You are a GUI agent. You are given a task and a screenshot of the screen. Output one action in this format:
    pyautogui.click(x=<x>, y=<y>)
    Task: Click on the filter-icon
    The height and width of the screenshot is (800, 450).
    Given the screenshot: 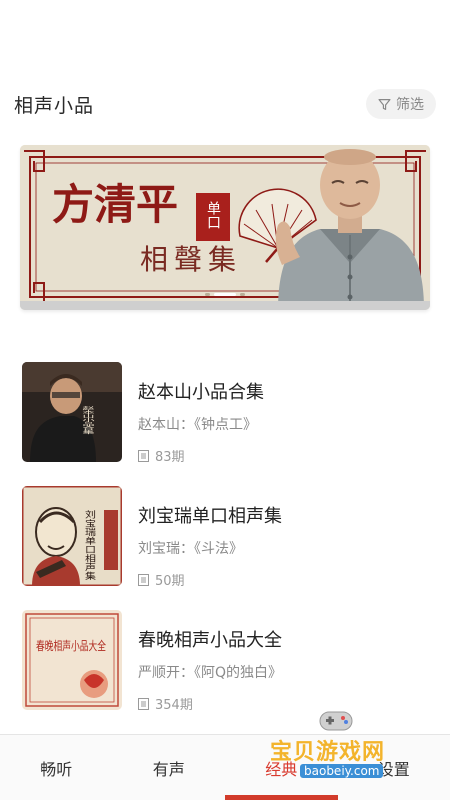 What is the action you would take?
    pyautogui.click(x=384, y=104)
    